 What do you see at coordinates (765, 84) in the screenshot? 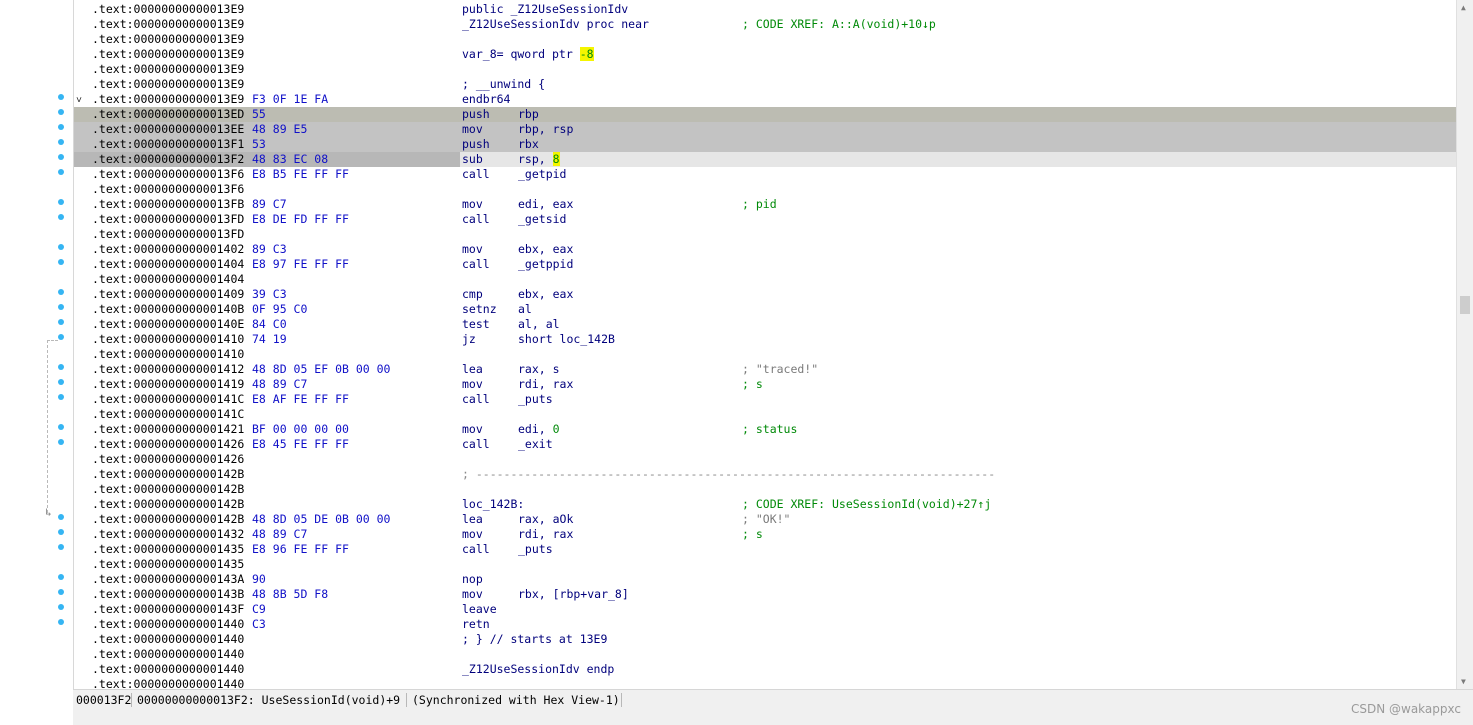
I see `listing-row: .text:00000000000013E9 ; __unwind {` at bounding box center [765, 84].